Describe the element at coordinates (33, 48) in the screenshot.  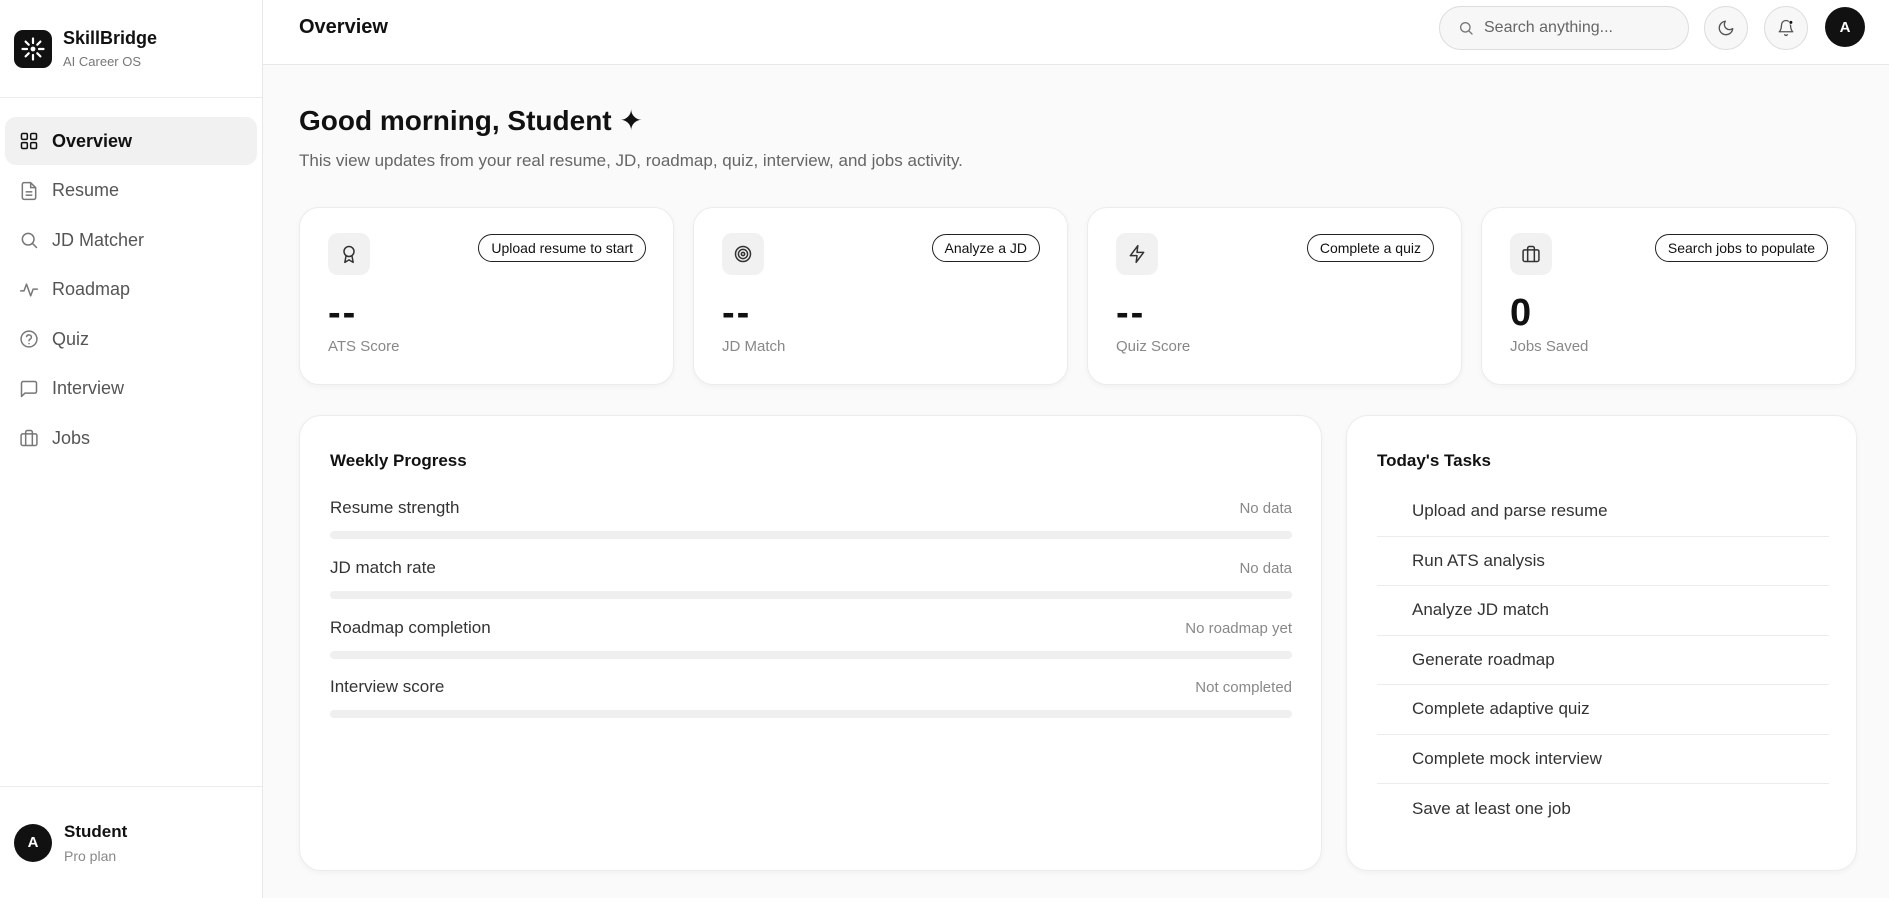
I see `logo-icon` at that location.